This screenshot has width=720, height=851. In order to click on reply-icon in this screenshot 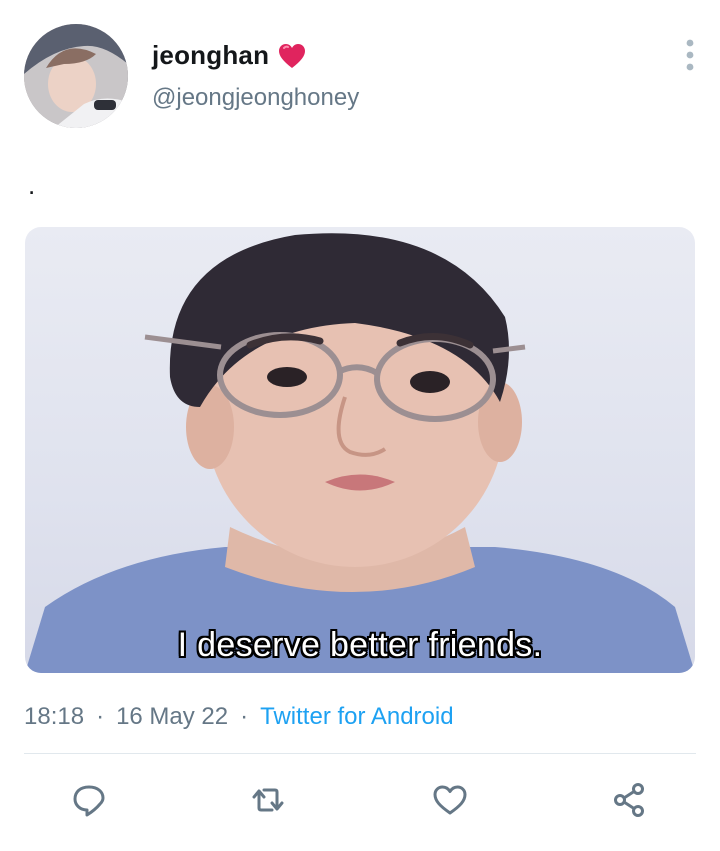, I will do `click(89, 801)`.